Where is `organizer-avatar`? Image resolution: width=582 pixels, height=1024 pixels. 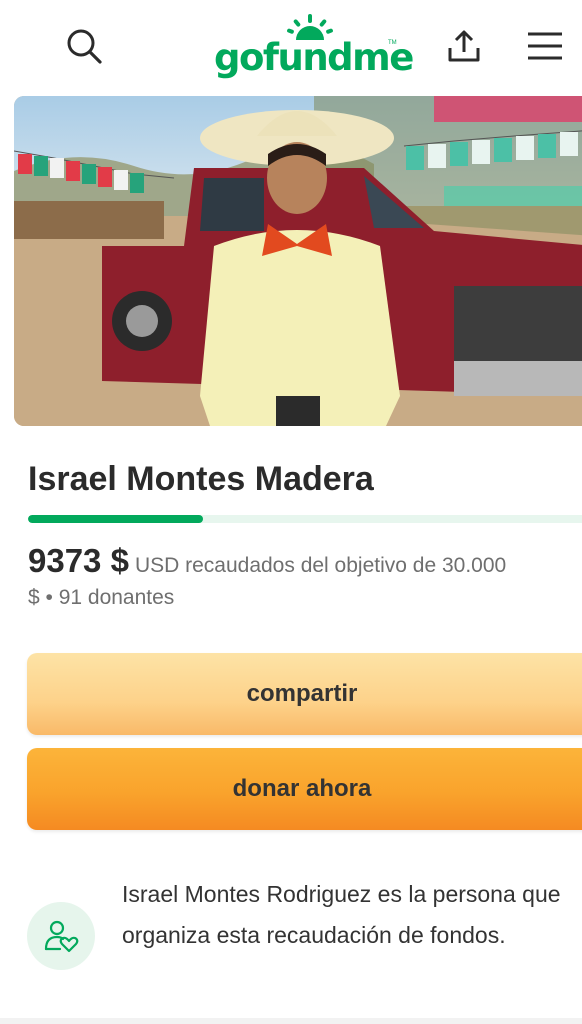
organizer-avatar is located at coordinates (61, 936).